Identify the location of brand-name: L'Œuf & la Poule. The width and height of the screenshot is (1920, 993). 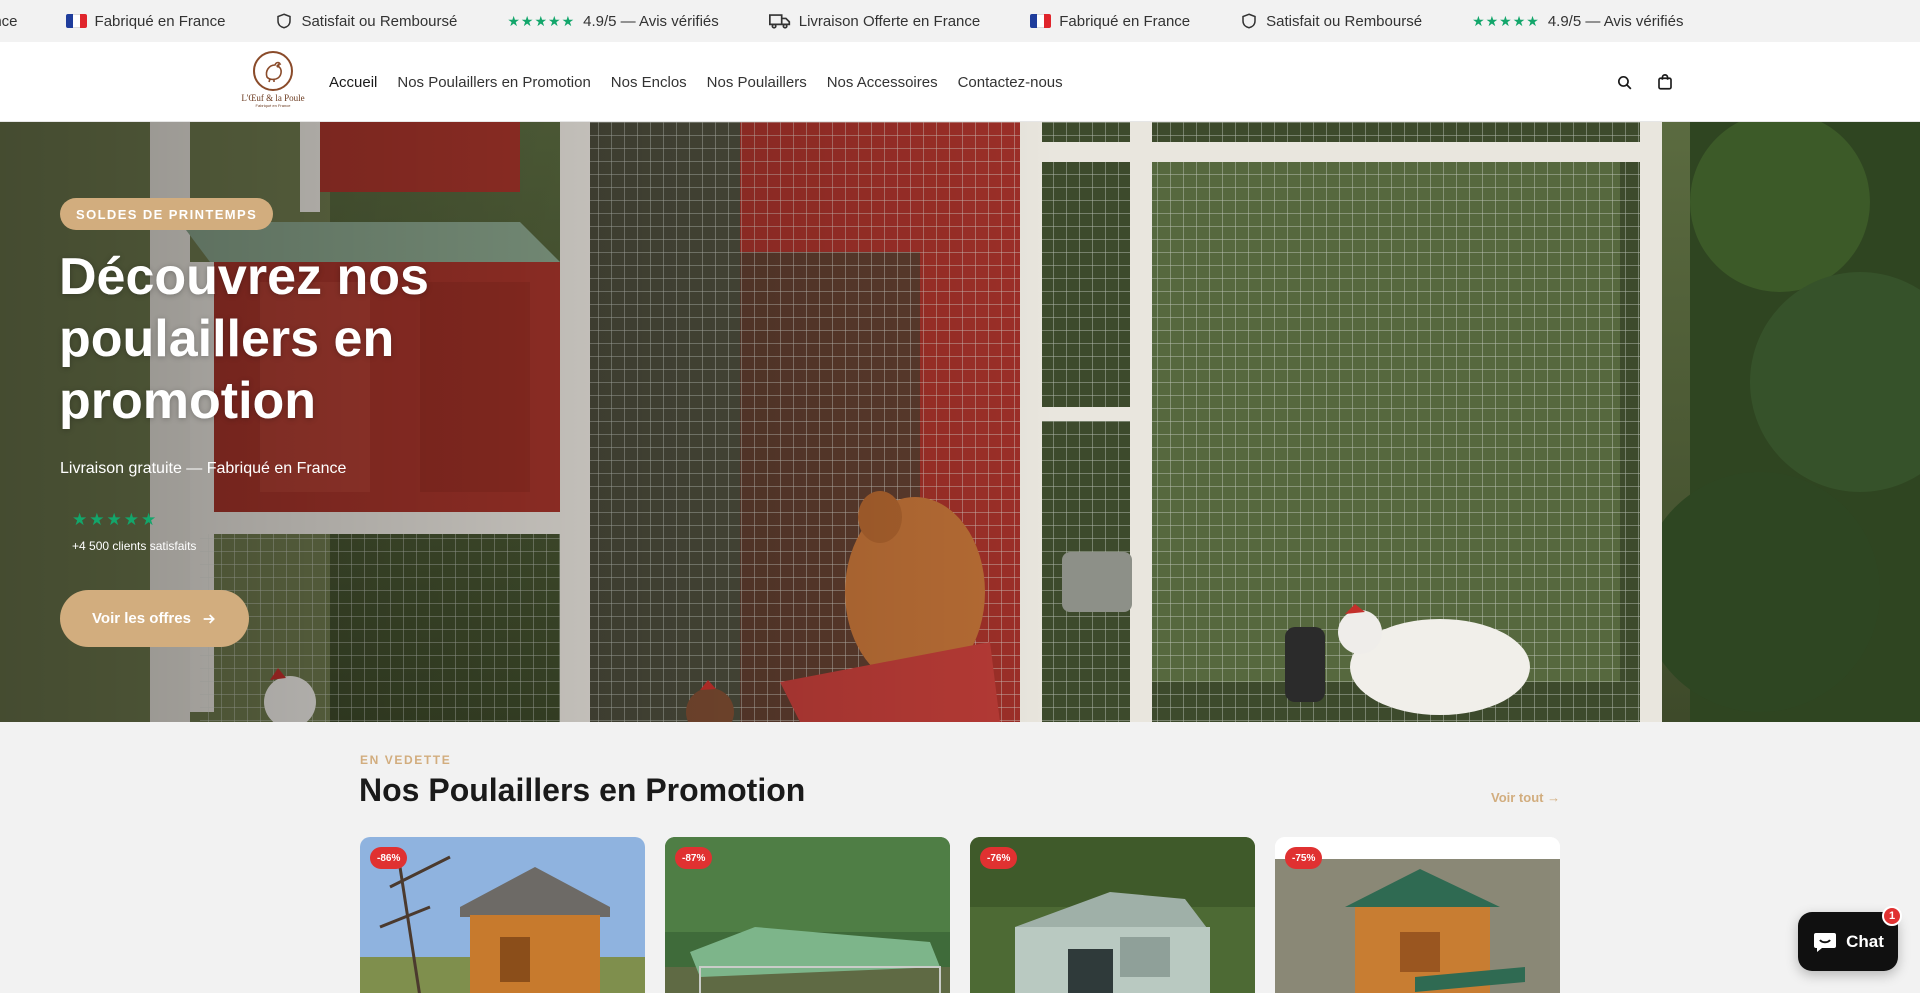
(273, 98).